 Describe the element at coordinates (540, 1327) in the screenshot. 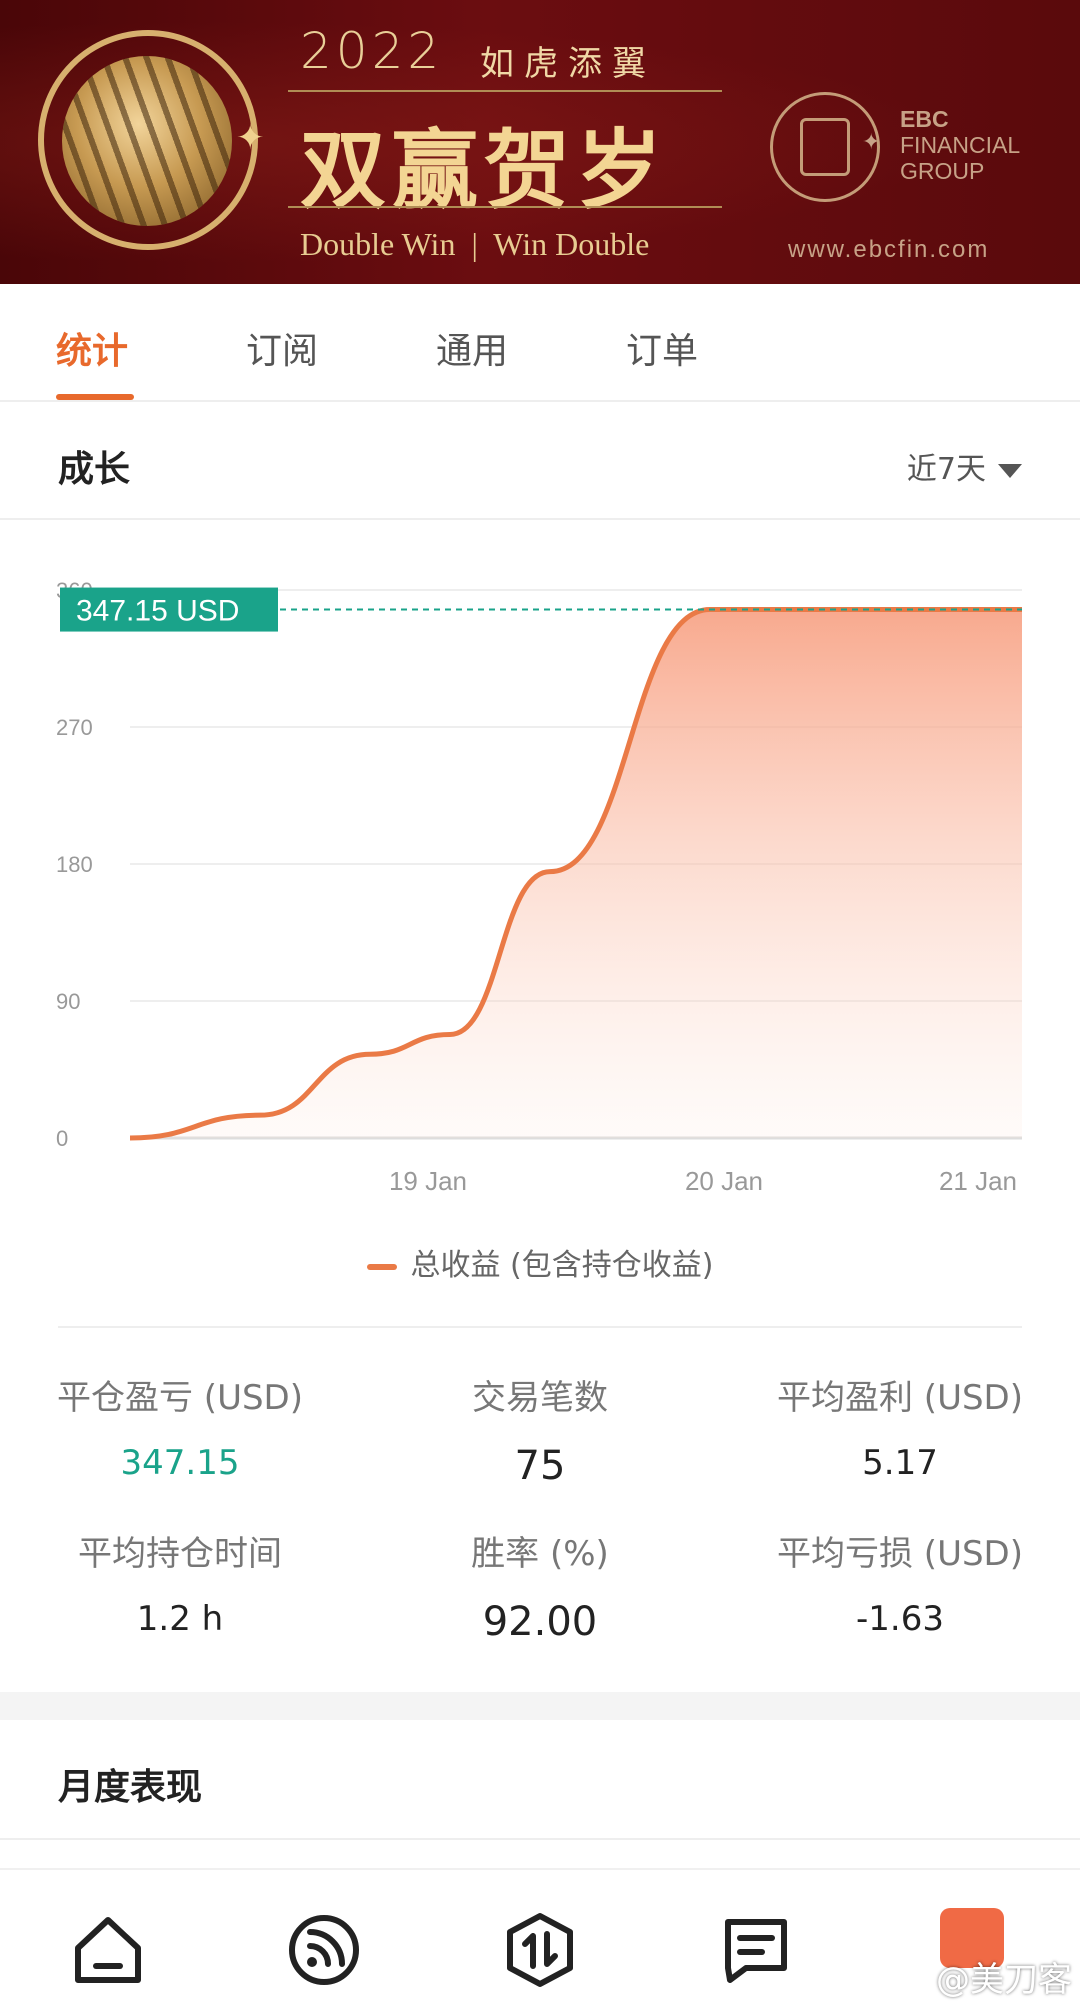

I see `section-divider` at that location.